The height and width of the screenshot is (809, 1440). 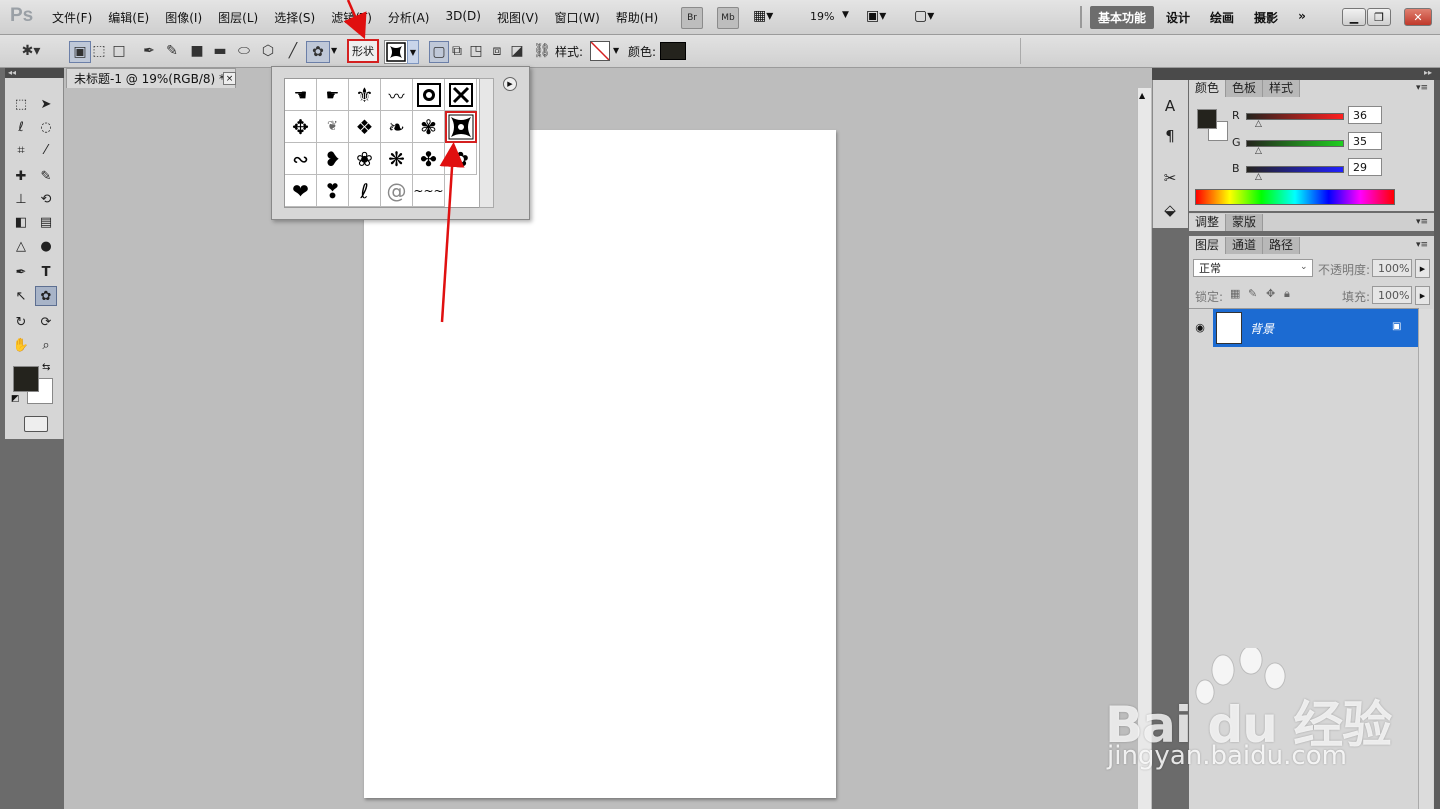 What do you see at coordinates (1170, 106) in the screenshot?
I see `character-panel-icon: A` at bounding box center [1170, 106].